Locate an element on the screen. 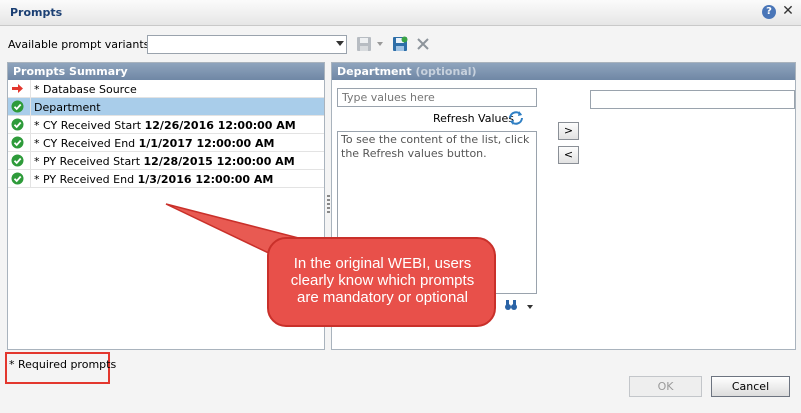  summary-row-value: 12/28/2015 12:00:00 AM is located at coordinates (219, 161).